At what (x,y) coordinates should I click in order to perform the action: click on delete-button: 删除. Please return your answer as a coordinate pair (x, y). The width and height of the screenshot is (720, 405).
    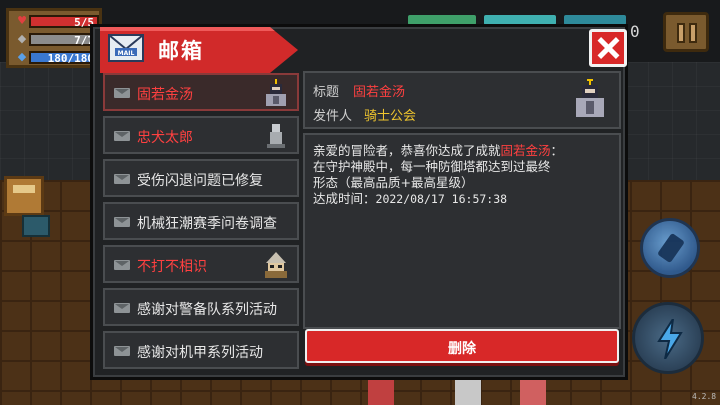
    Looking at the image, I should click on (462, 346).